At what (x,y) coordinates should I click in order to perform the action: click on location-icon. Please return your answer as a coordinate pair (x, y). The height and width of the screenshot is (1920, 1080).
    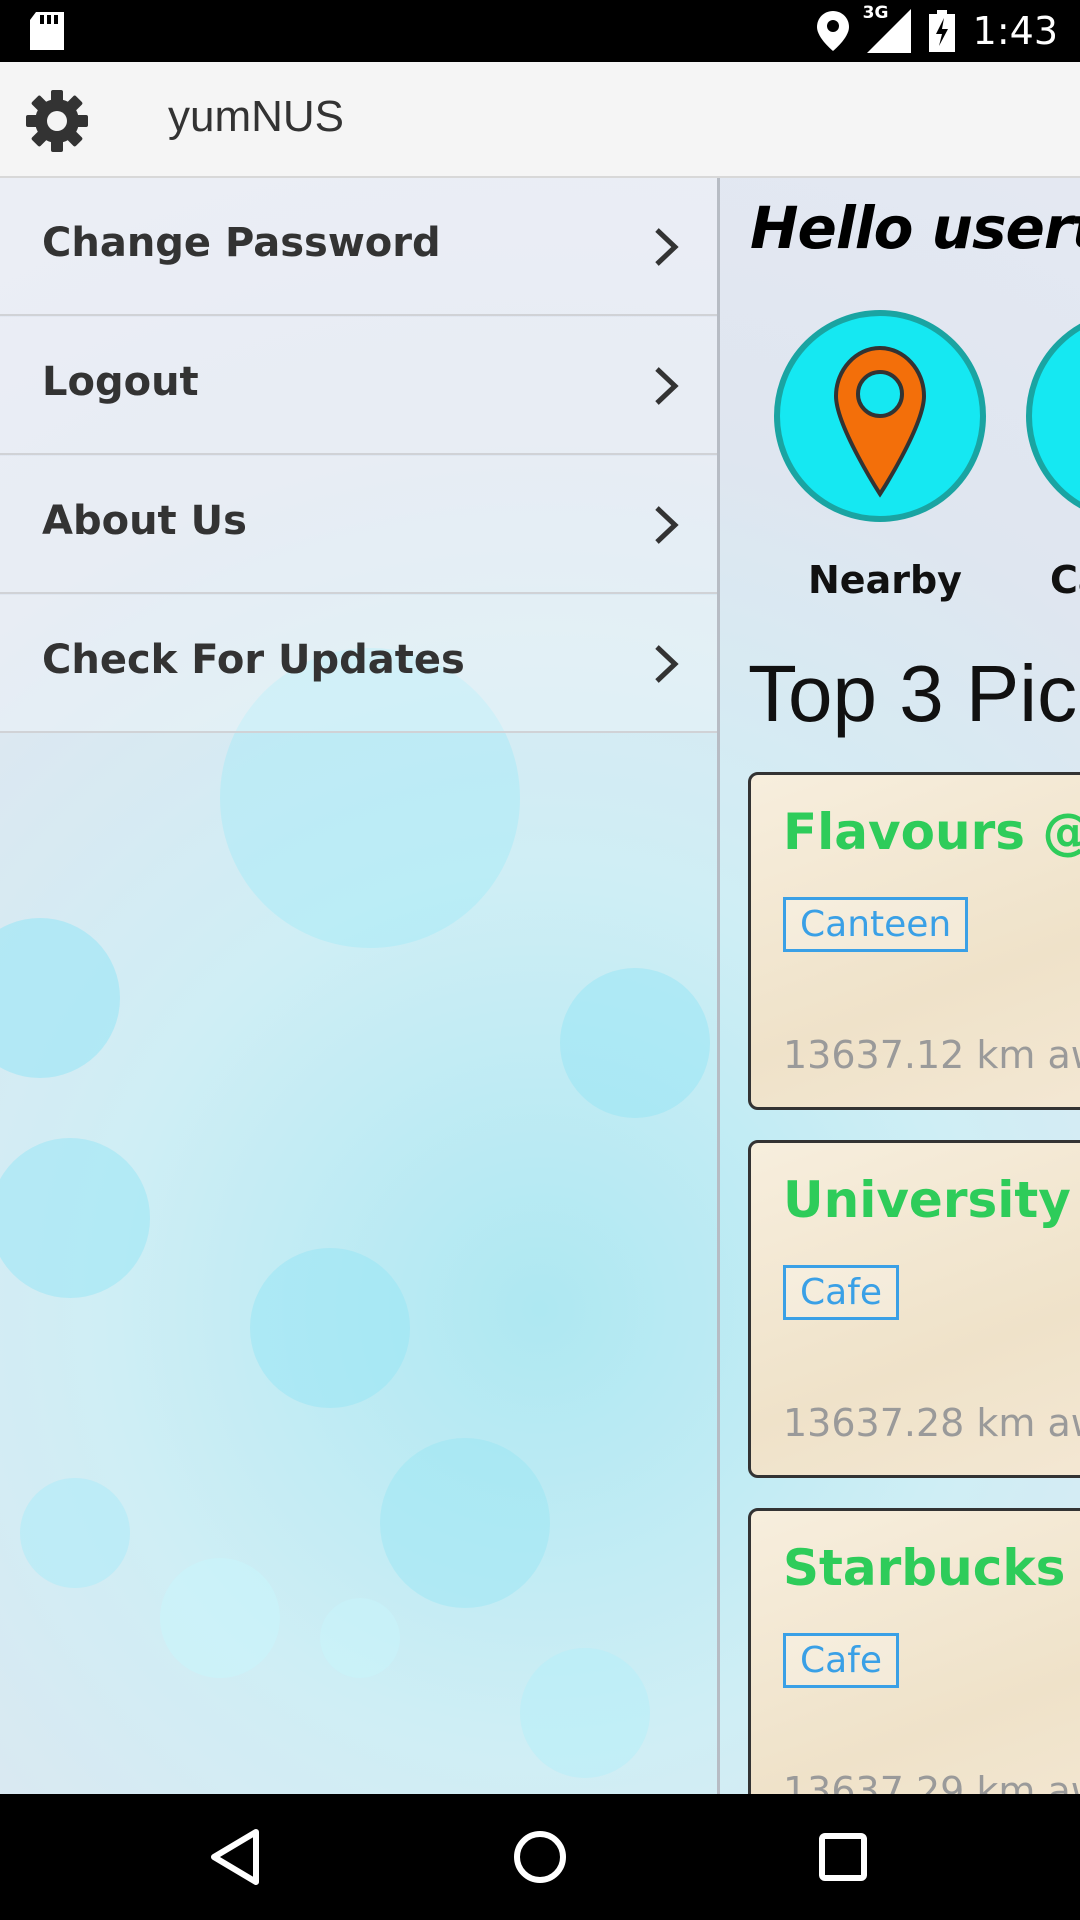
    Looking at the image, I should click on (832, 31).